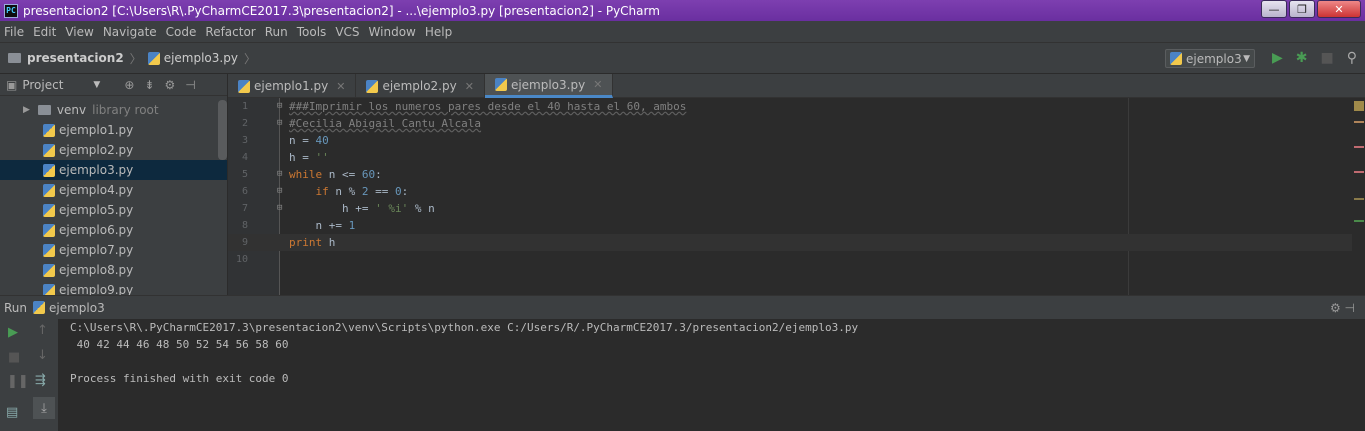 The height and width of the screenshot is (431, 1365). What do you see at coordinates (1277, 58) in the screenshot?
I see `run-icon: ▶` at bounding box center [1277, 58].